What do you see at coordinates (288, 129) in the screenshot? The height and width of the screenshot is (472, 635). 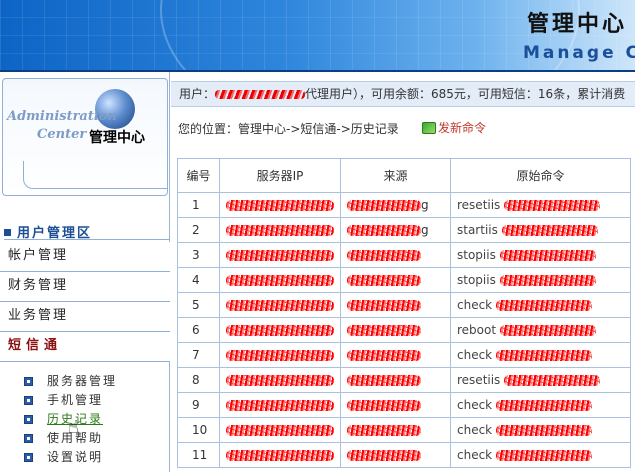 I see `breadcrumb: 您的位置：管理中心->短信通->历史记录` at bounding box center [288, 129].